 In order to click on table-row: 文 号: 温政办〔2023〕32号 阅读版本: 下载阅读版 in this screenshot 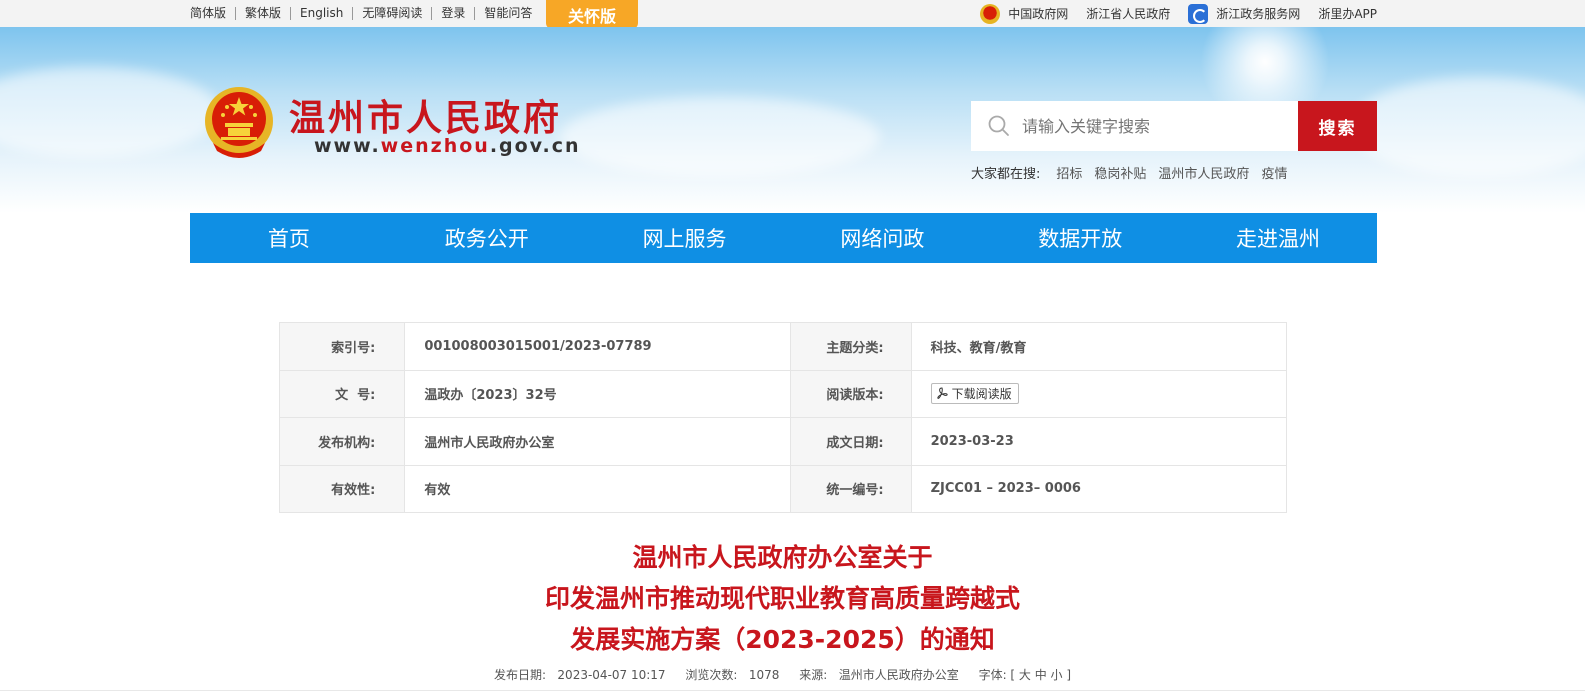, I will do `click(783, 393)`.